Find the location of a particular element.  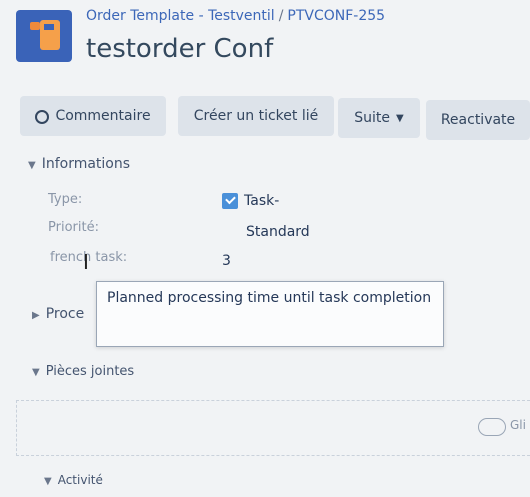

reactivate-button: Reactivate is located at coordinates (478, 120).